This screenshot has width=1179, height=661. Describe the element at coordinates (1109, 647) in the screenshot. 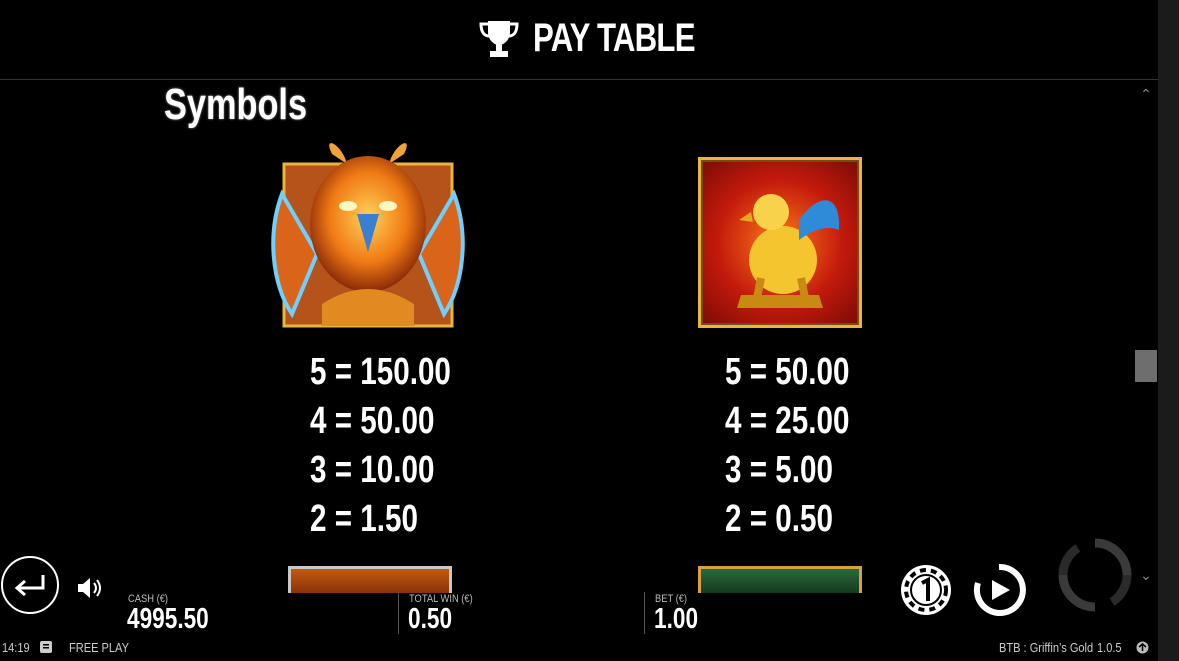

I see `game-version: 1.0.5` at that location.